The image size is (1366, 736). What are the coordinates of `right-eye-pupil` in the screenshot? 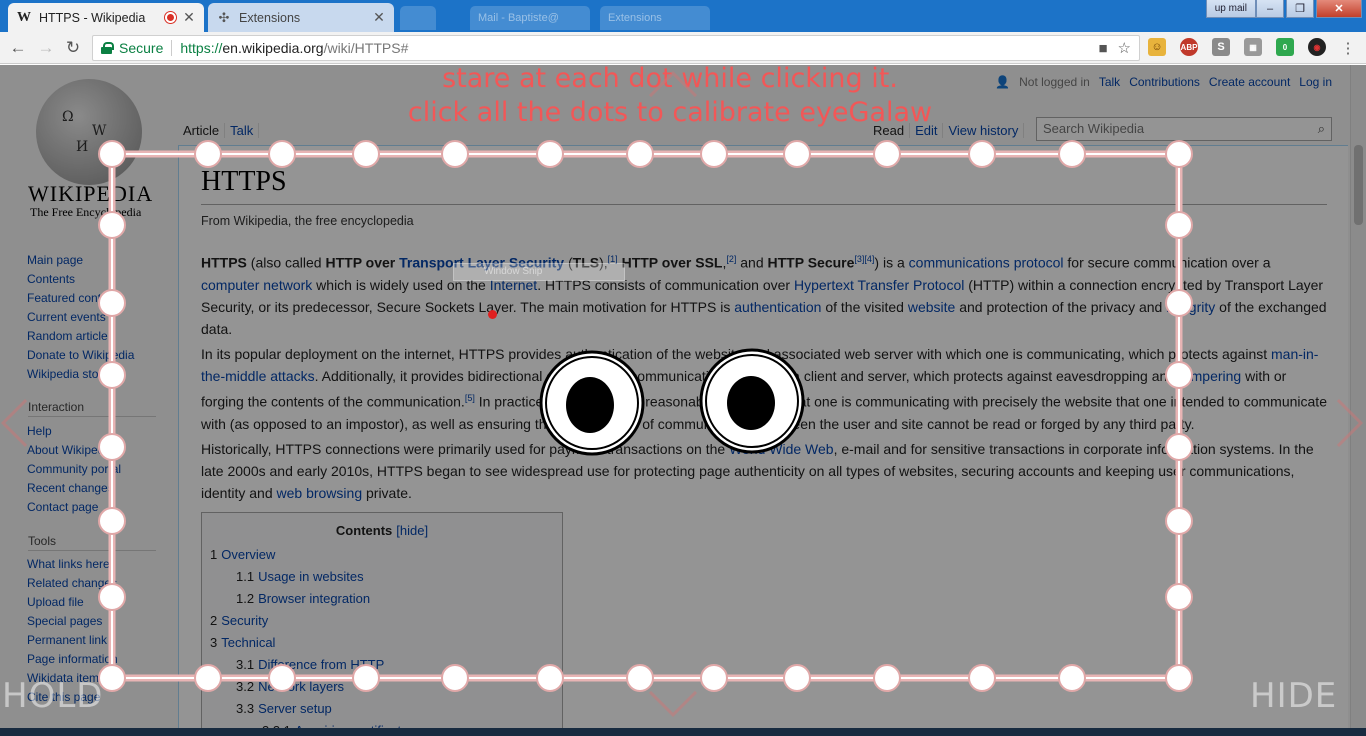 It's located at (751, 403).